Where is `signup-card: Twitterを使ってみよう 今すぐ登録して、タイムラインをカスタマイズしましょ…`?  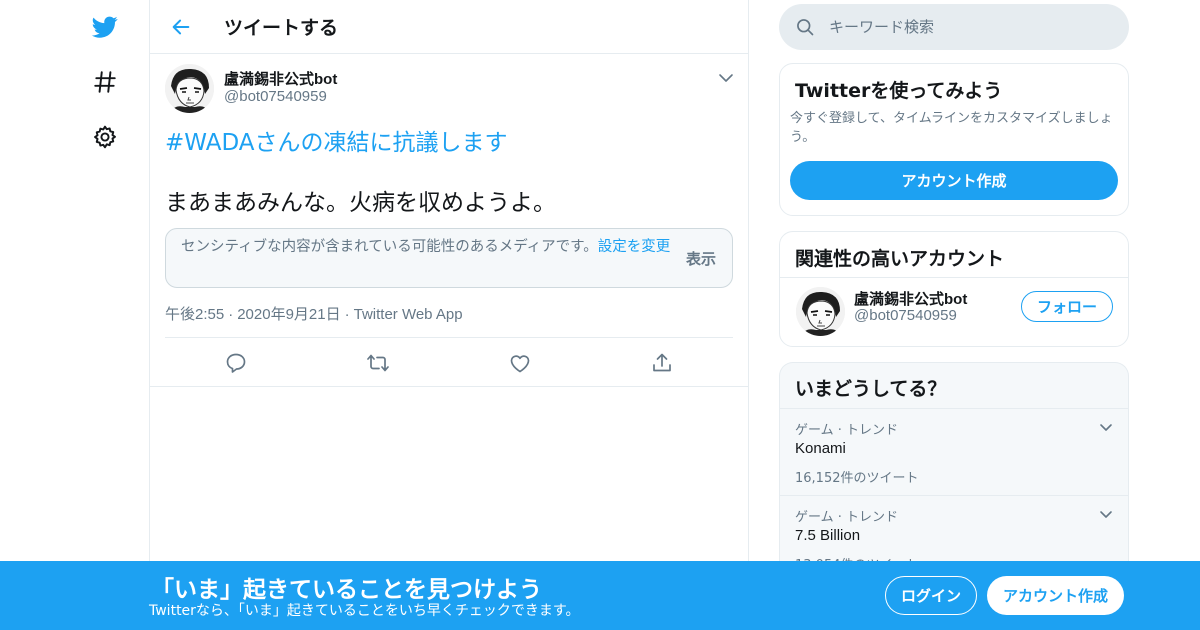
signup-card: Twitterを使ってみよう 今すぐ登録して、タイムラインをカスタマイズしましょ… is located at coordinates (954, 139).